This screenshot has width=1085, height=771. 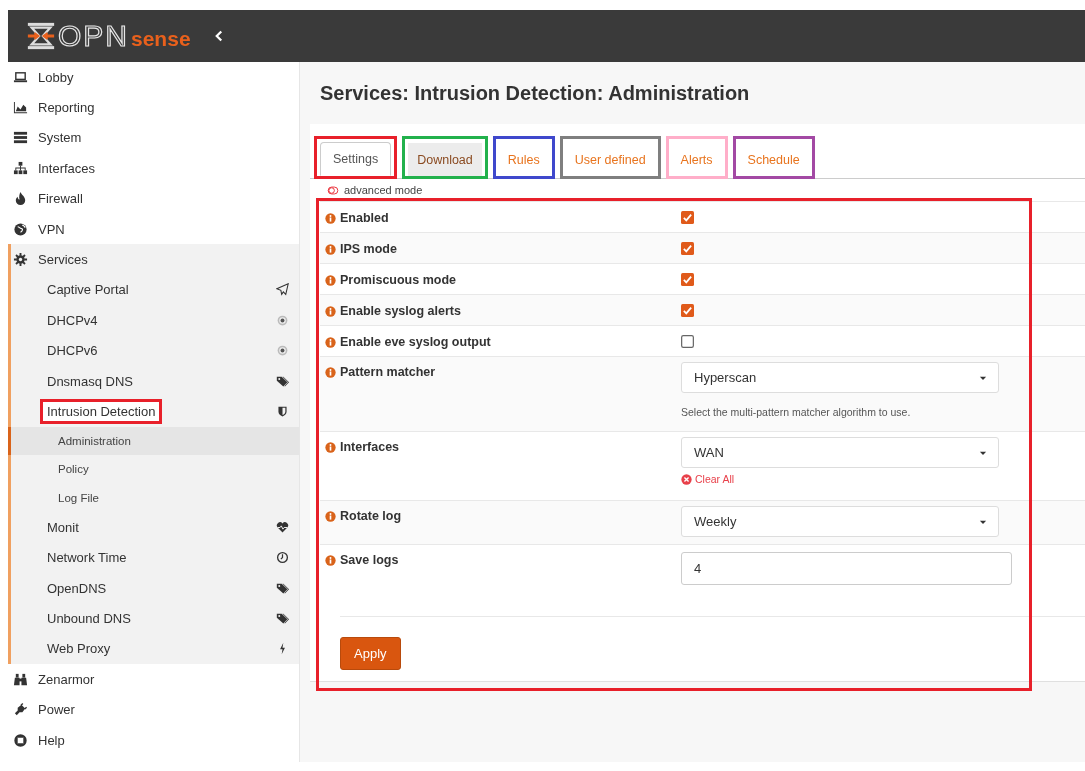 What do you see at coordinates (72, 351) in the screenshot?
I see `sidebar-subitem: DHCPv6` at bounding box center [72, 351].